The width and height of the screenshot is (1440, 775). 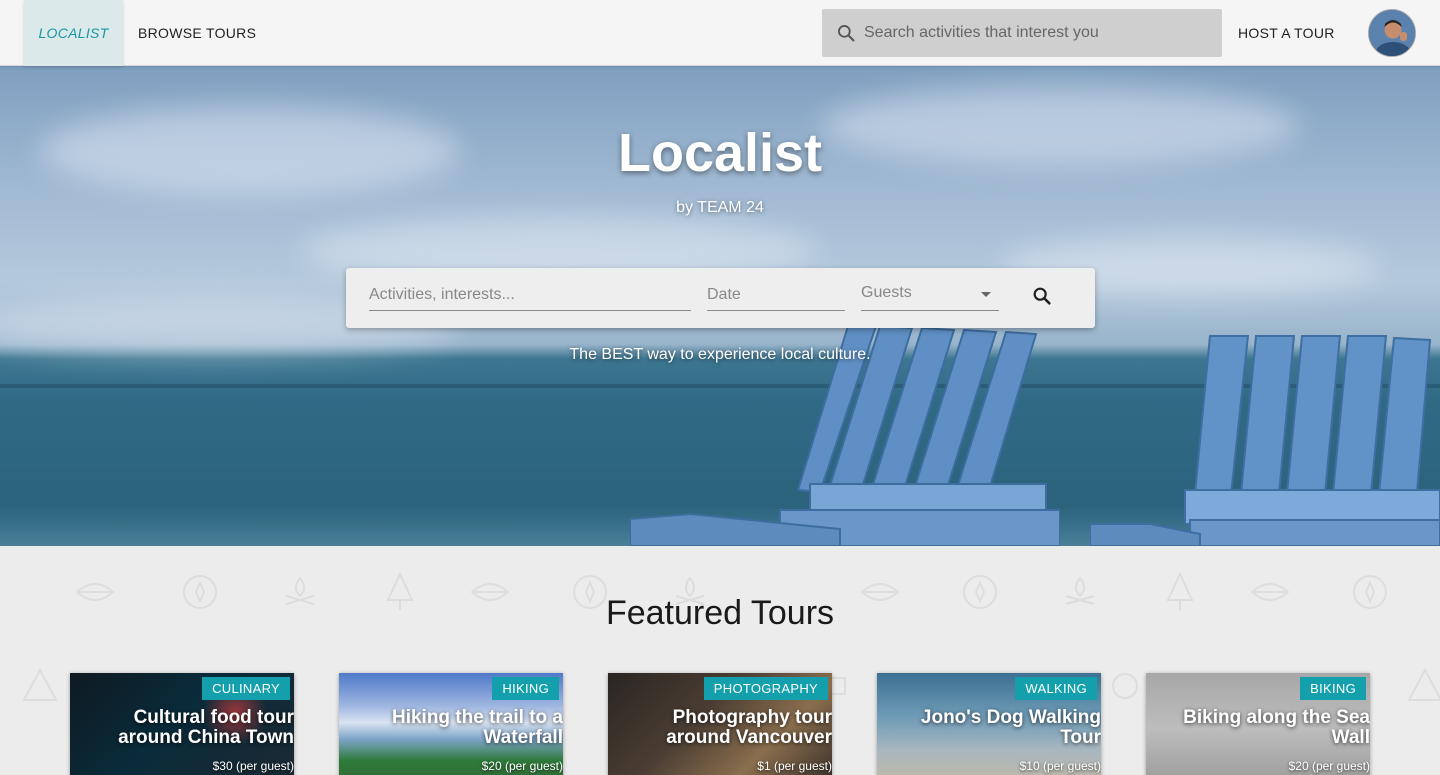 What do you see at coordinates (720, 153) in the screenshot?
I see `hero-title: Localist` at bounding box center [720, 153].